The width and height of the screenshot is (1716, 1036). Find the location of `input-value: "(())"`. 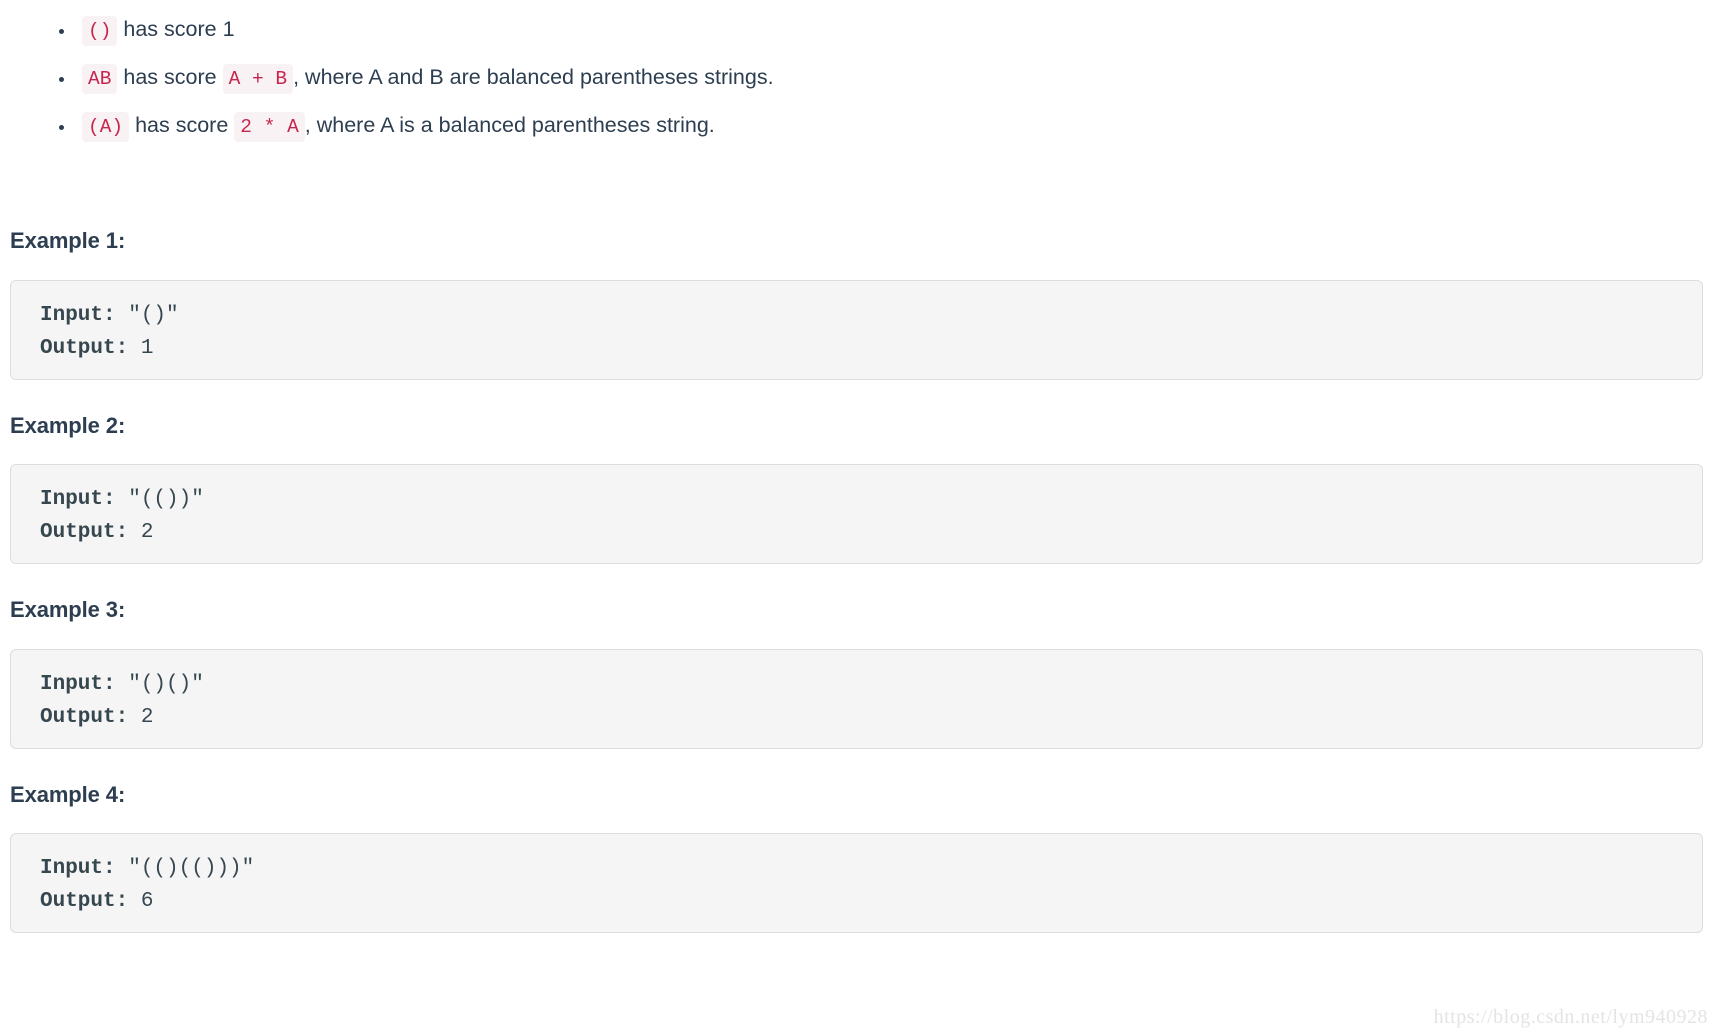

input-value: "(())" is located at coordinates (159, 499).